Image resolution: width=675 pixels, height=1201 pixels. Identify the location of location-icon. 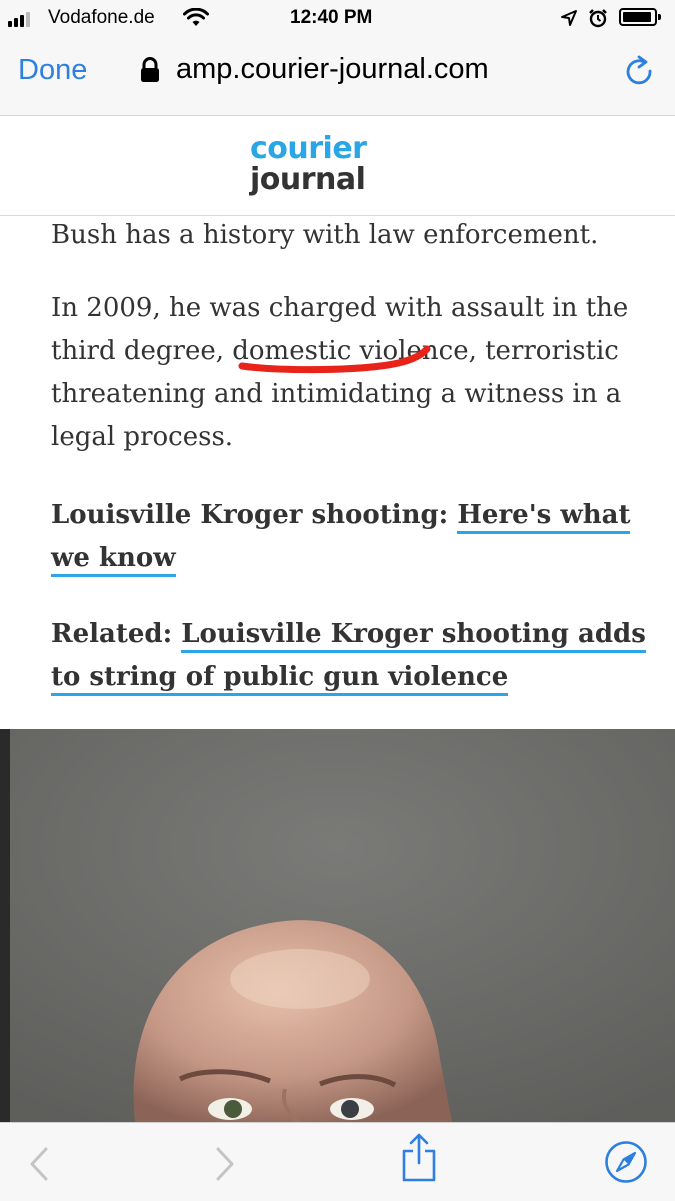
(569, 18).